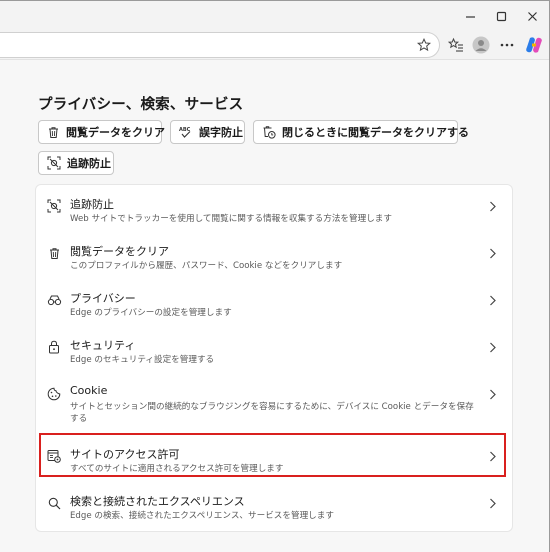  I want to click on lock-icon, so click(54, 347).